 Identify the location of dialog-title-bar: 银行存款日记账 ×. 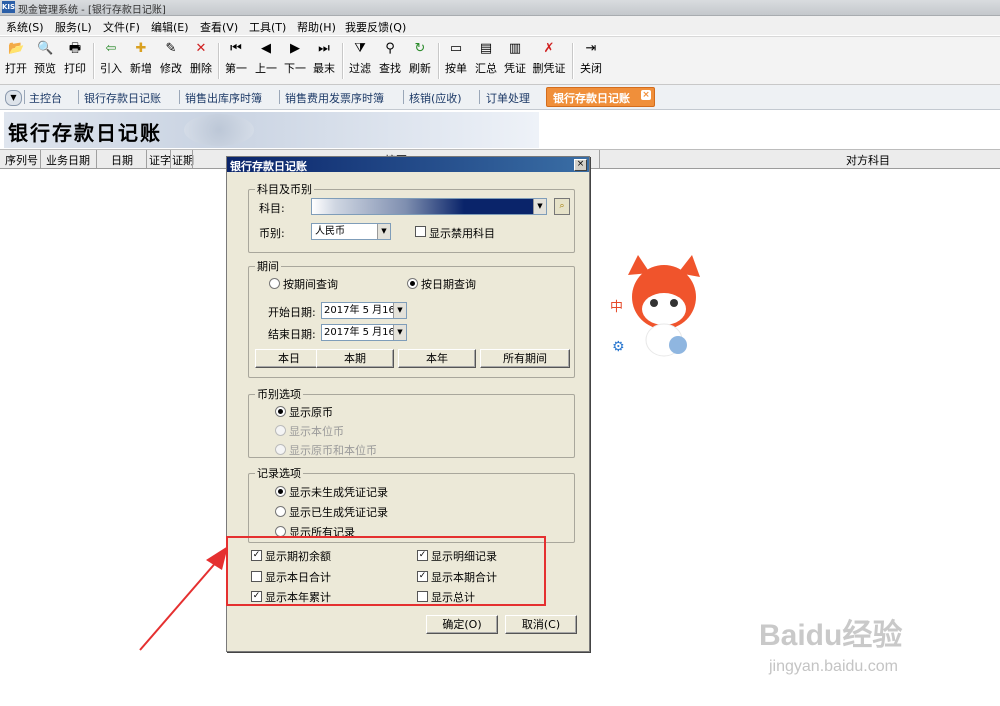
(408, 165).